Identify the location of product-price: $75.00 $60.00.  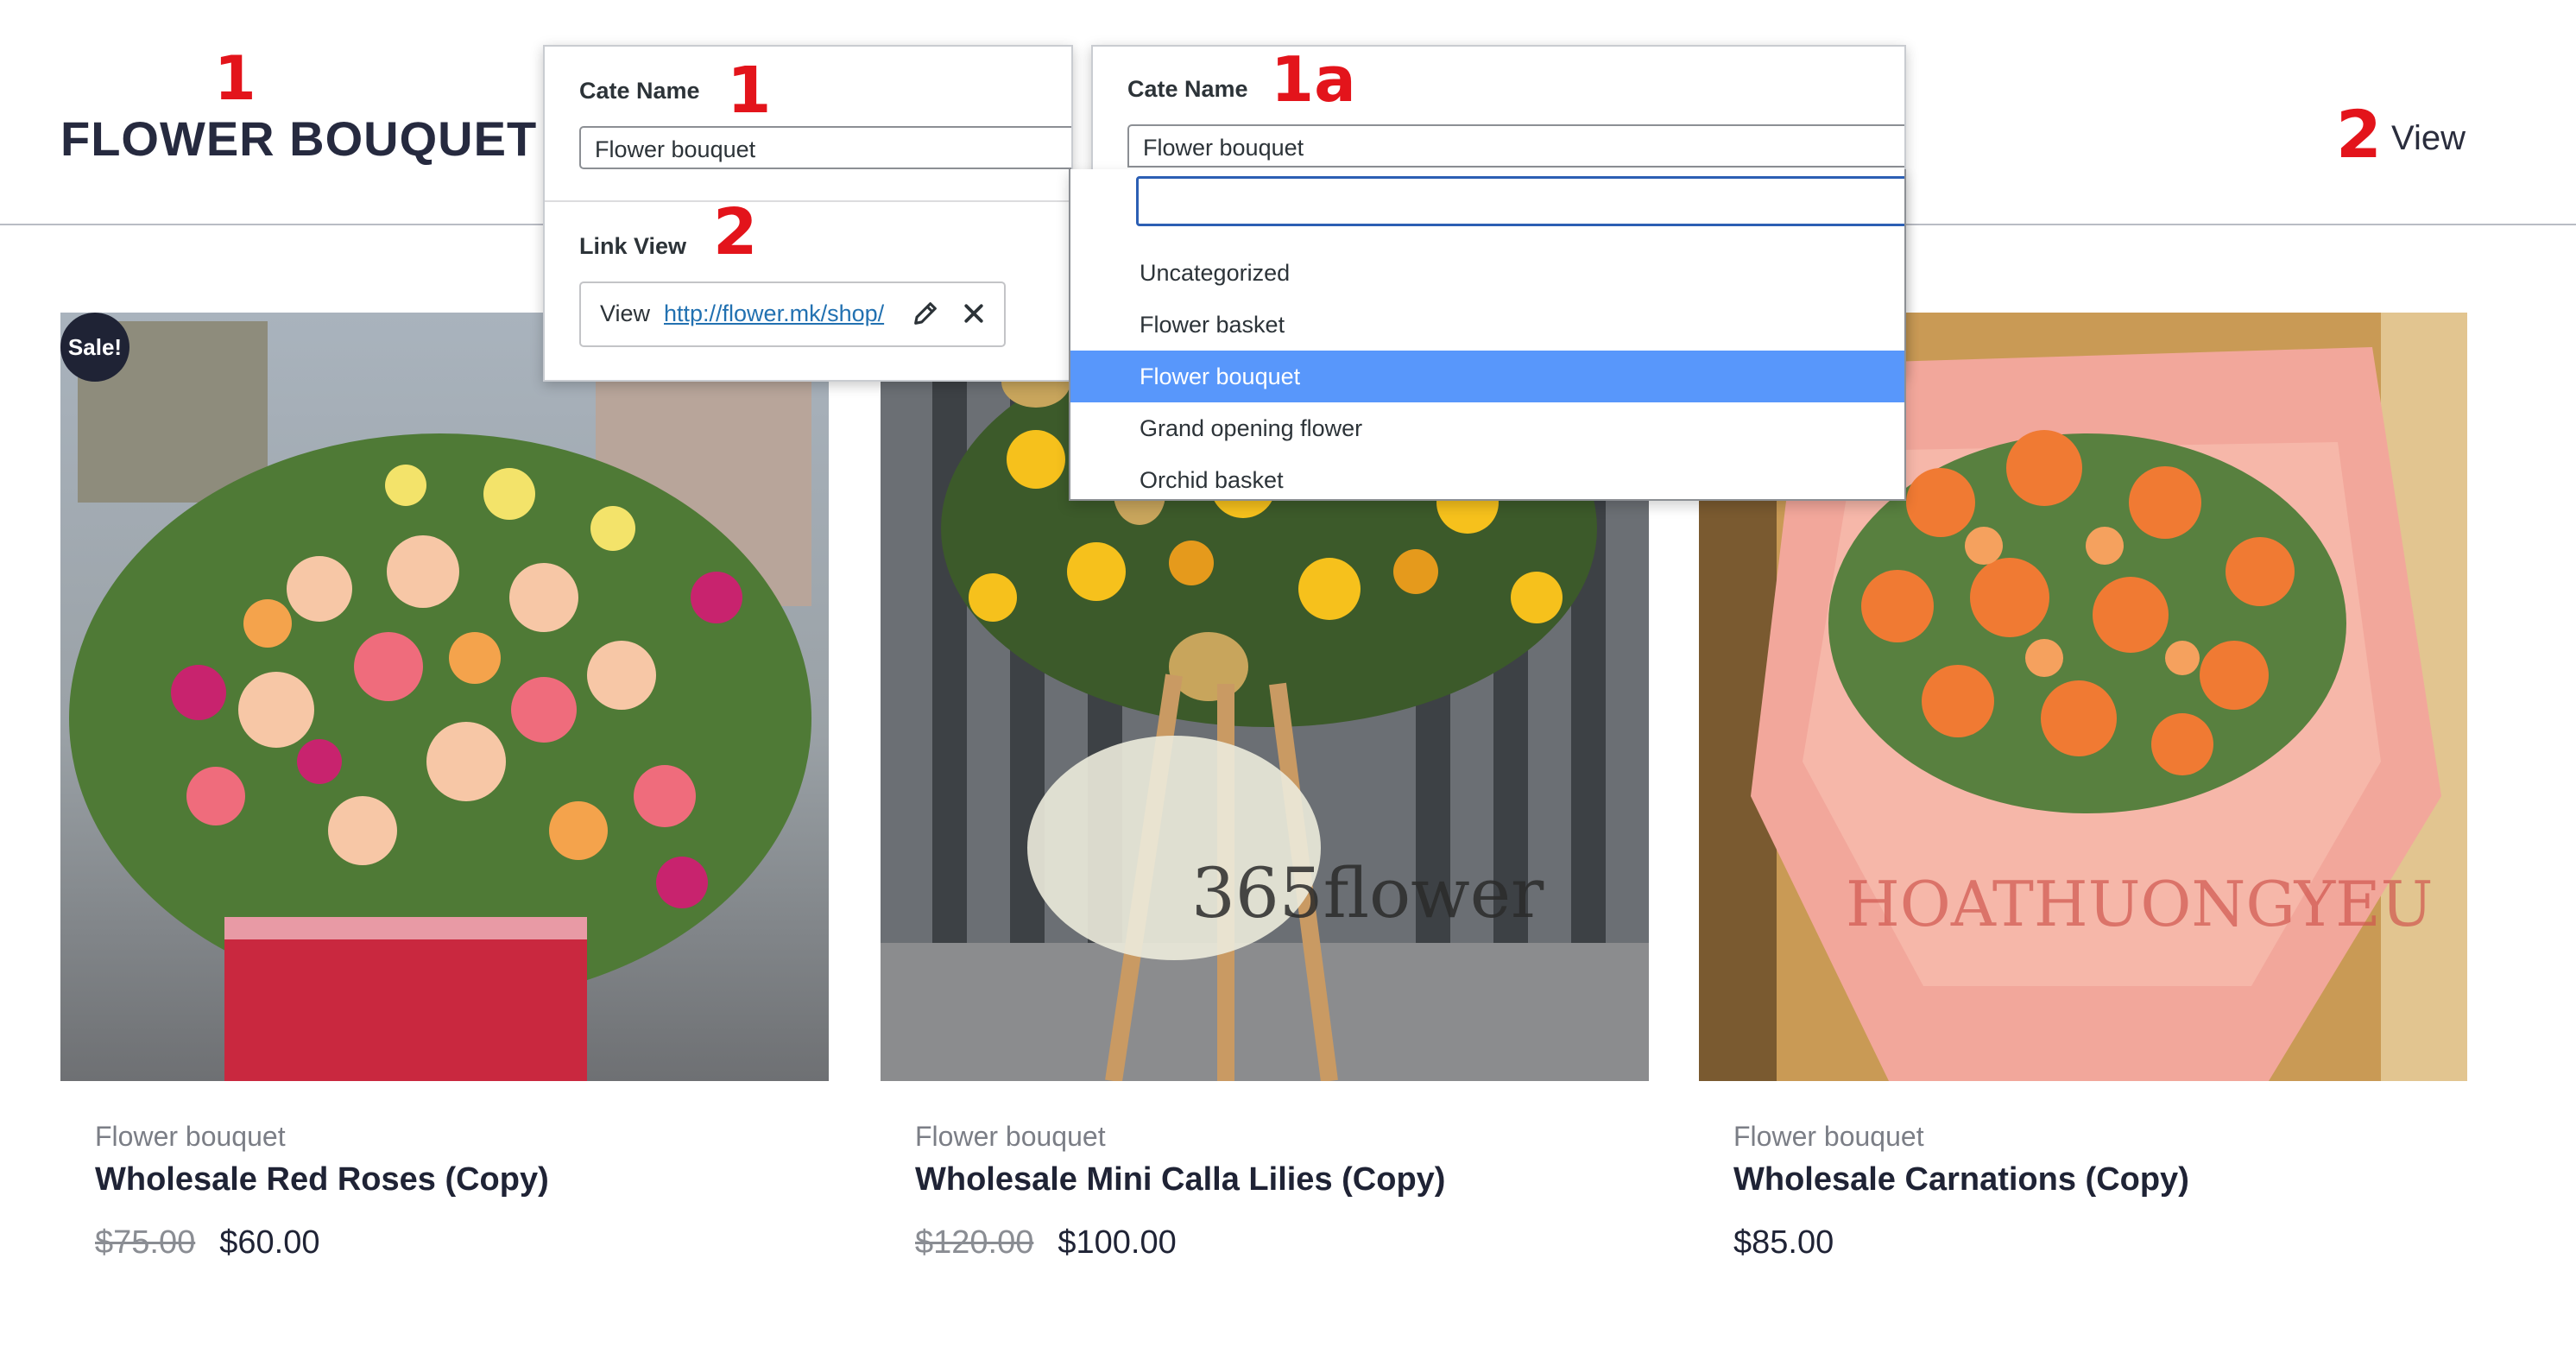
(207, 1243).